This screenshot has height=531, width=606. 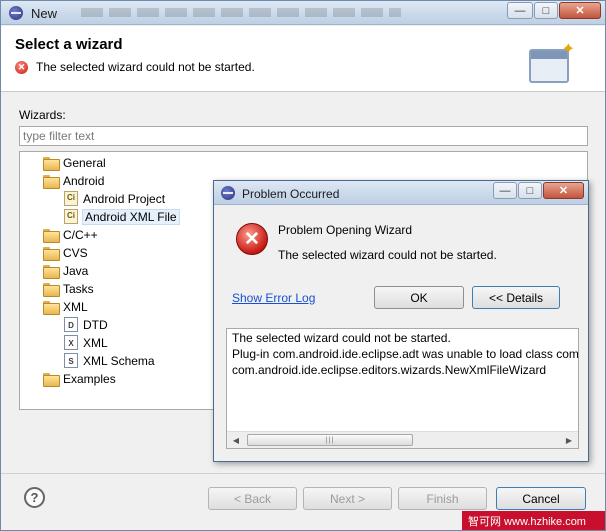 What do you see at coordinates (569, 440) in the screenshot?
I see `scroll-right-icon: ▶` at bounding box center [569, 440].